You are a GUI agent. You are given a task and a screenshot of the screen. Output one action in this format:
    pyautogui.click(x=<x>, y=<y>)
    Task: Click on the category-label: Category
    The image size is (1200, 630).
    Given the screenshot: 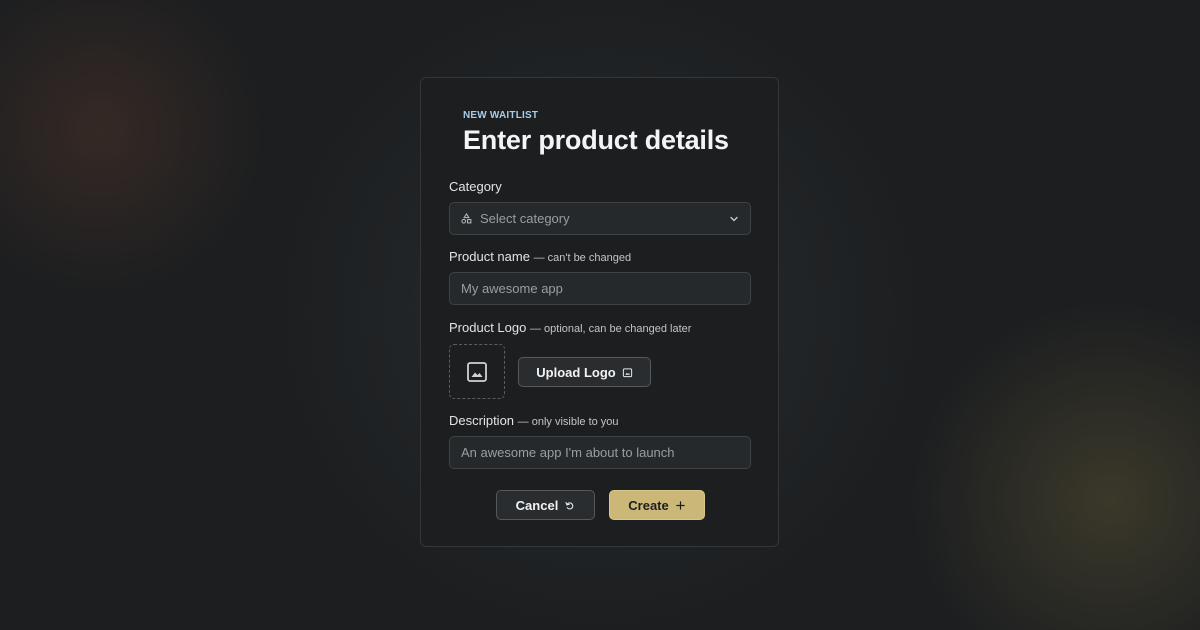 What is the action you would take?
    pyautogui.click(x=475, y=186)
    